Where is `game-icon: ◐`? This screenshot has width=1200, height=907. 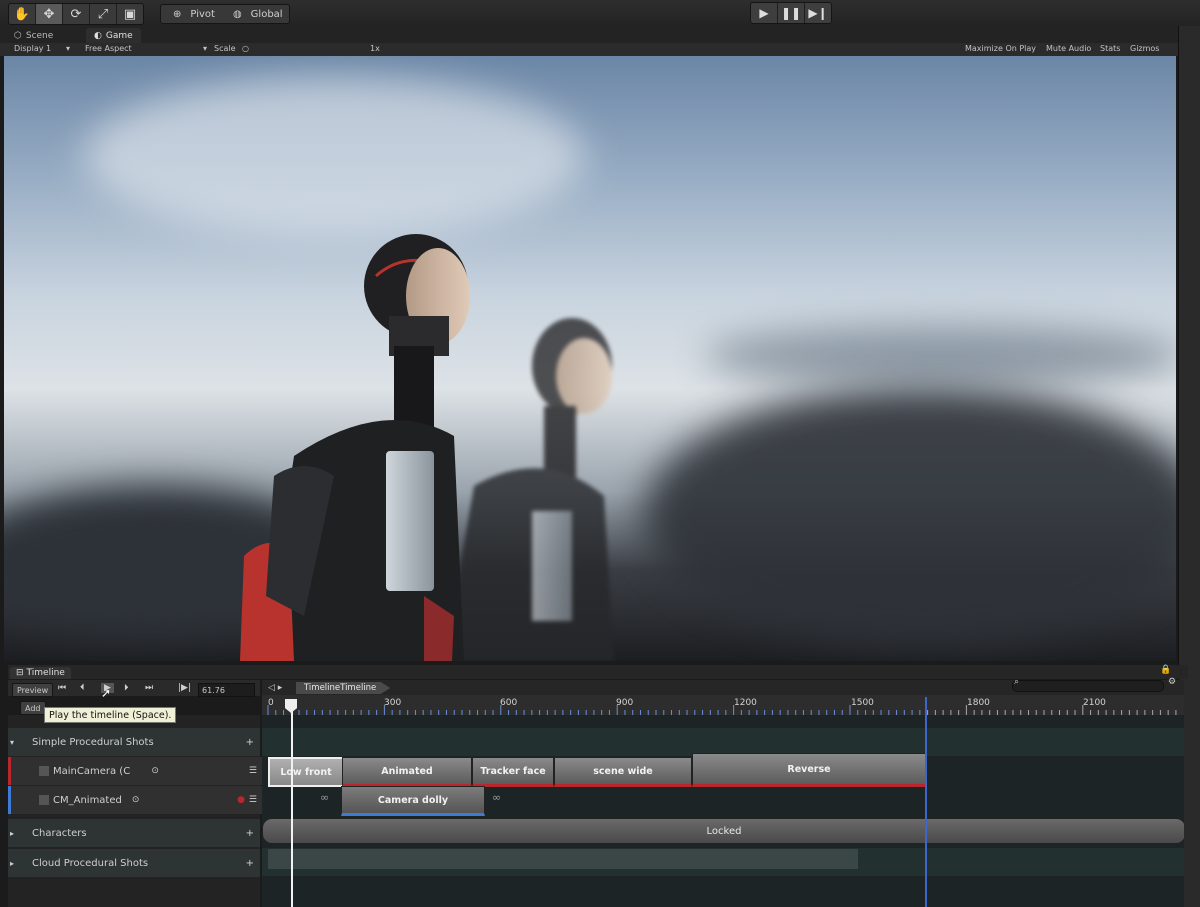
game-icon: ◐ is located at coordinates (98, 35).